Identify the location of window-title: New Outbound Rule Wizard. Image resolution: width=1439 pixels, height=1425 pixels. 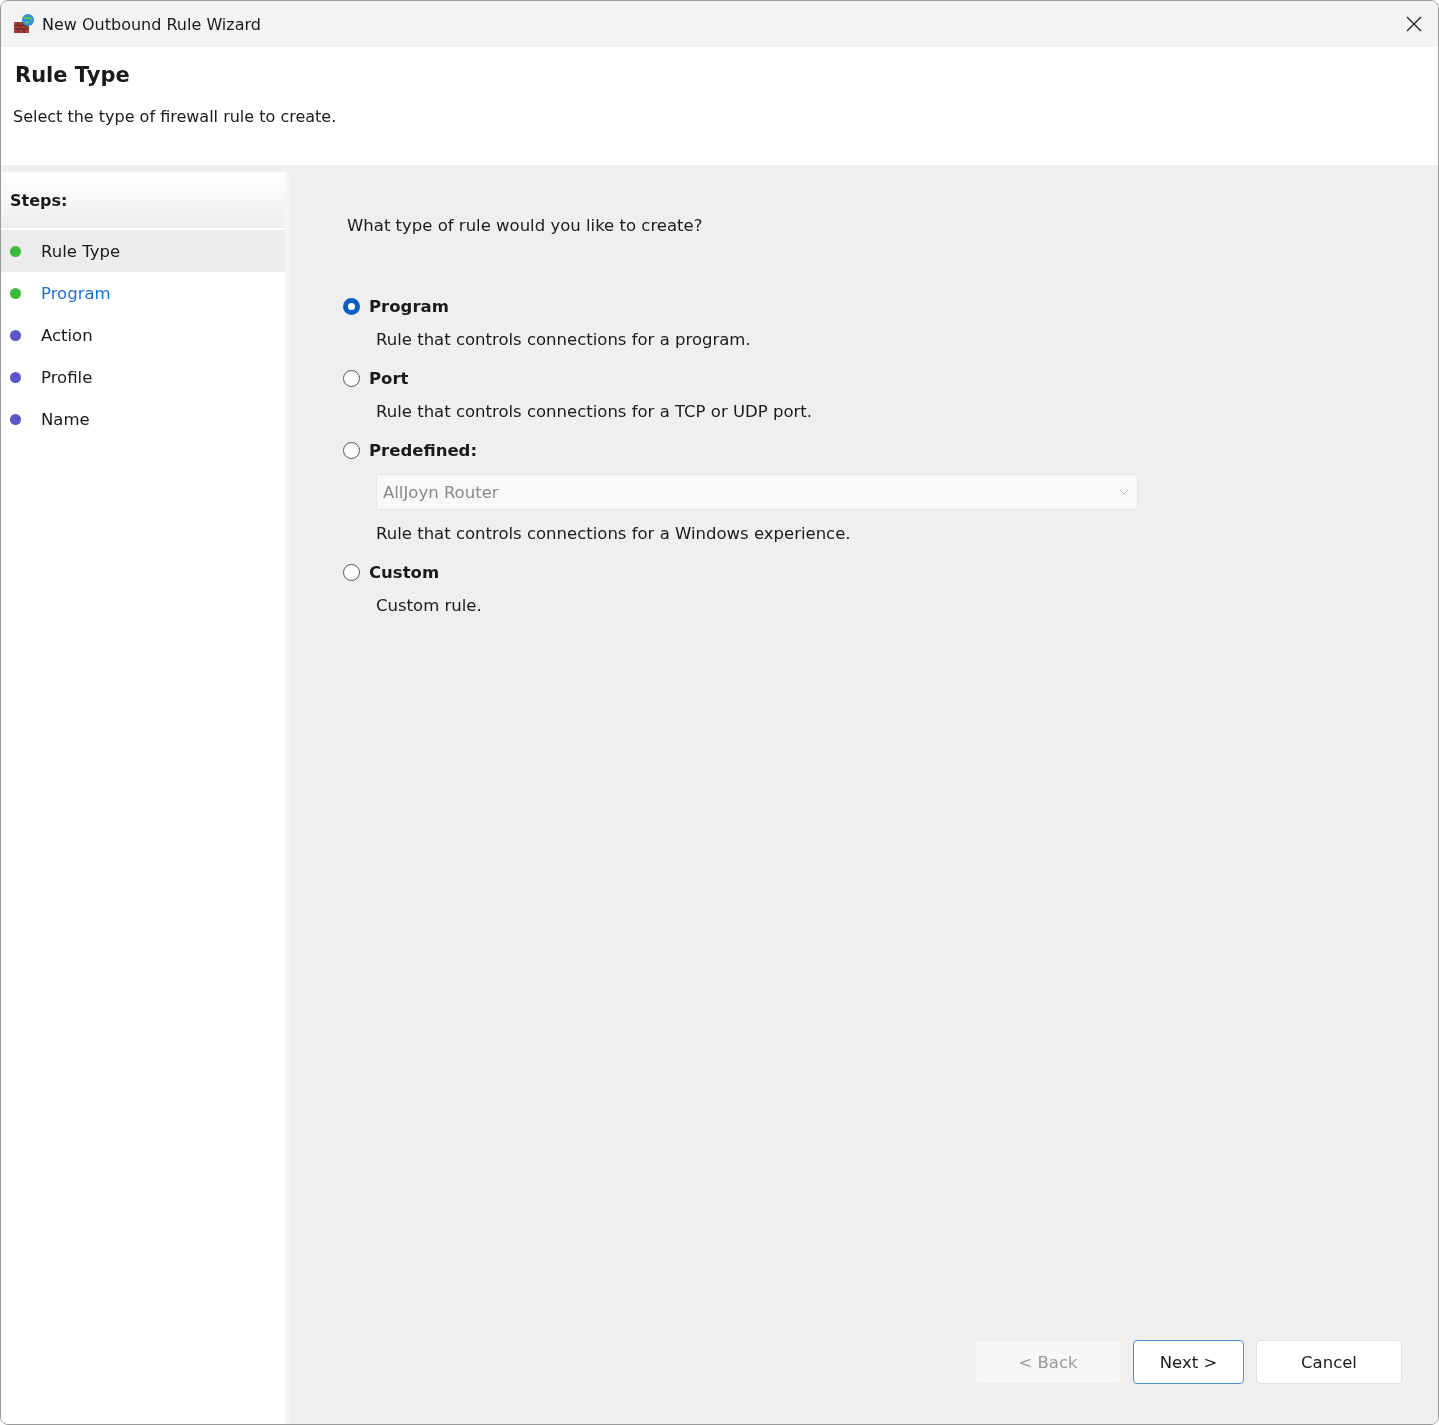
(152, 24).